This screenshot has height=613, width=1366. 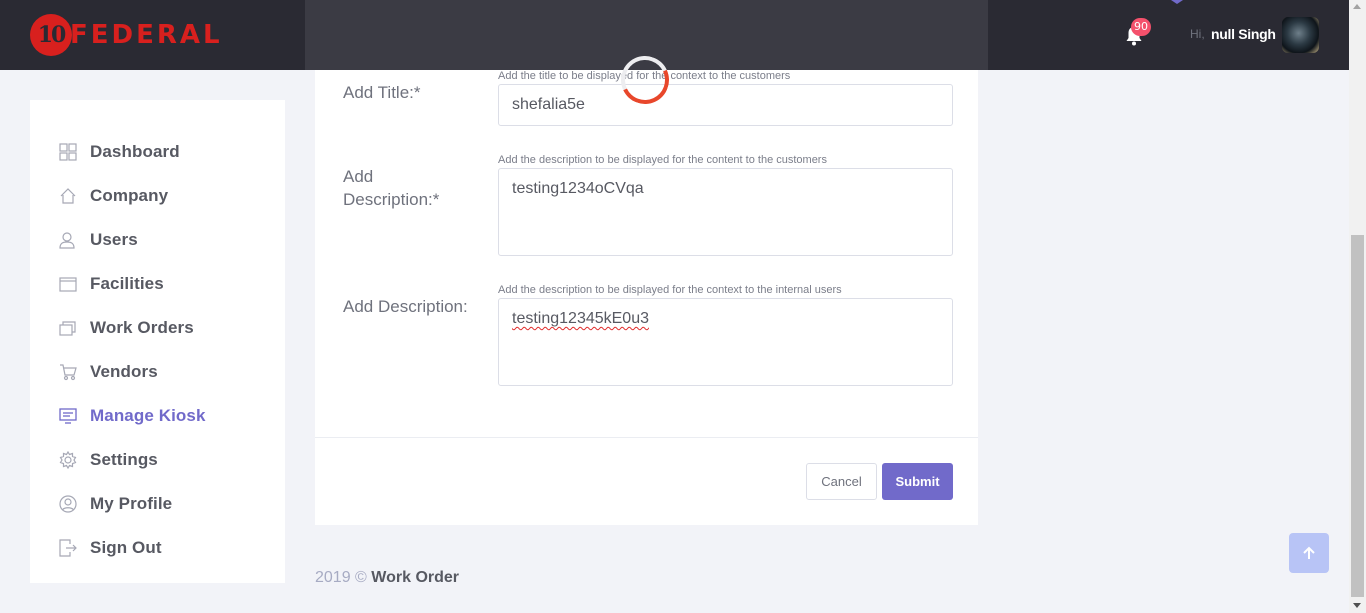 I want to click on dropdown-caret-icon, so click(x=1177, y=2).